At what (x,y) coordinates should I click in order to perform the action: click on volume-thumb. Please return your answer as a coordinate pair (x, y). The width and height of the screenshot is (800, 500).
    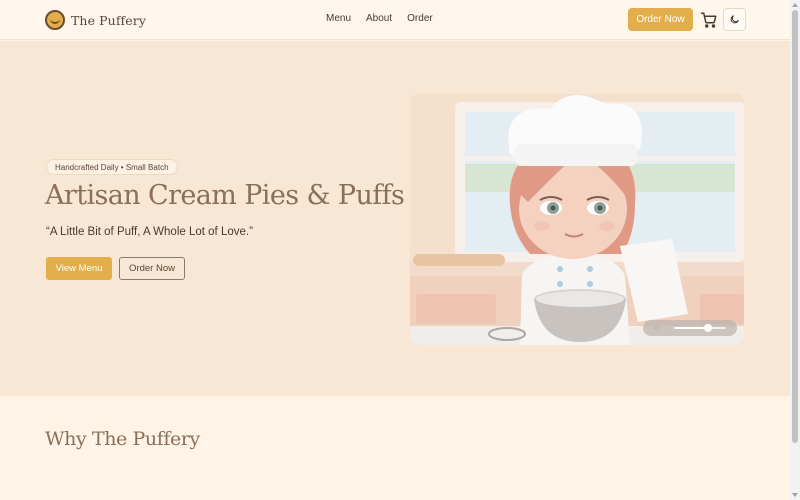
    Looking at the image, I should click on (707, 328).